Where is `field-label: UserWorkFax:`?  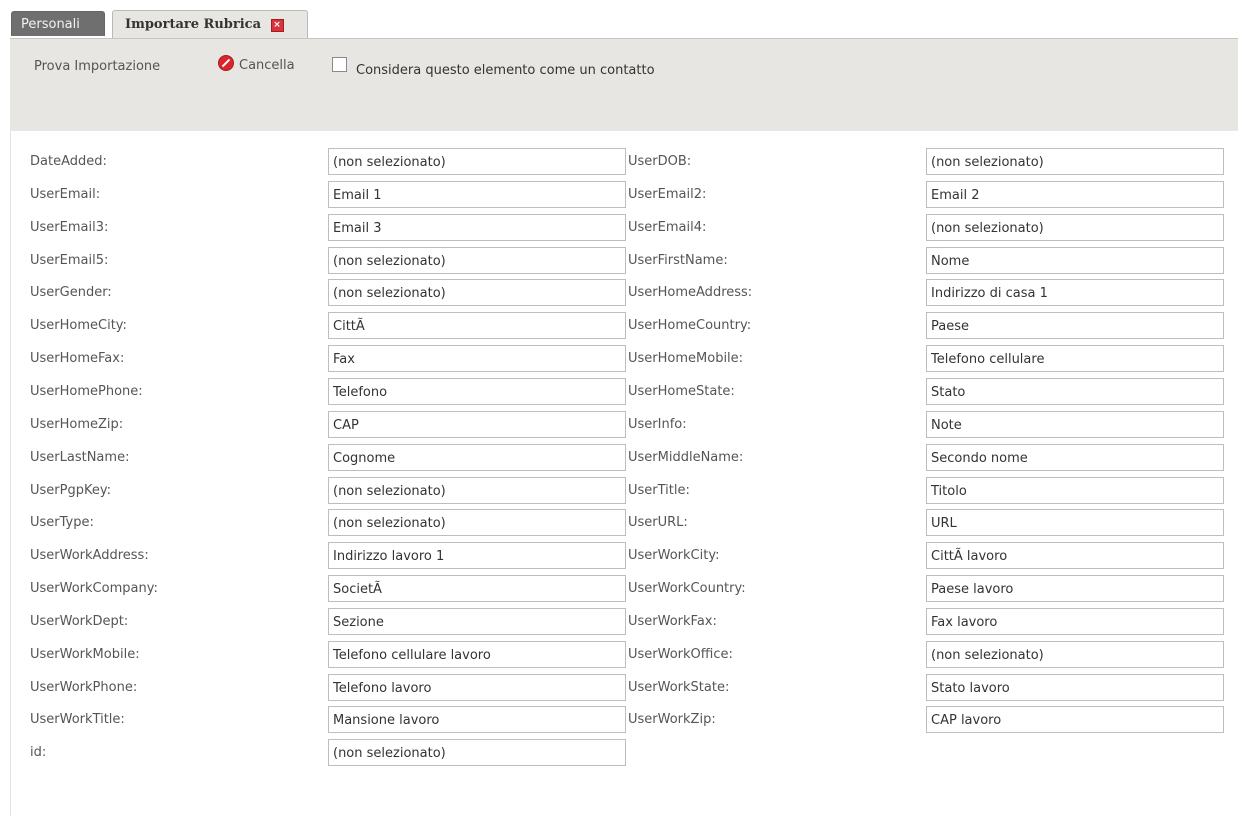 field-label: UserWorkFax: is located at coordinates (672, 621).